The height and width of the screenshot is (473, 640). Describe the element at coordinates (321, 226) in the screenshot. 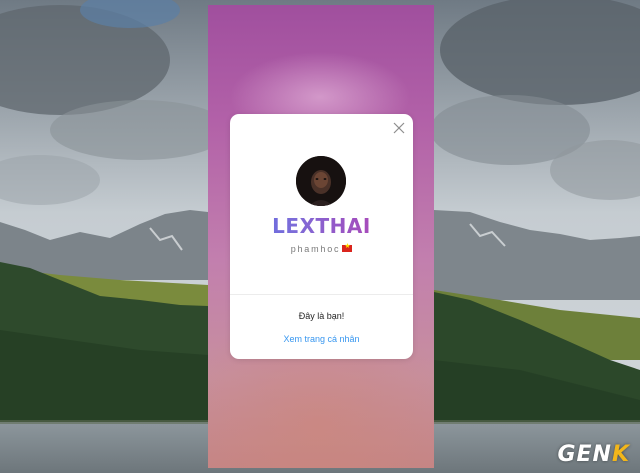

I see `profile-display-name: LEXTHAI` at that location.